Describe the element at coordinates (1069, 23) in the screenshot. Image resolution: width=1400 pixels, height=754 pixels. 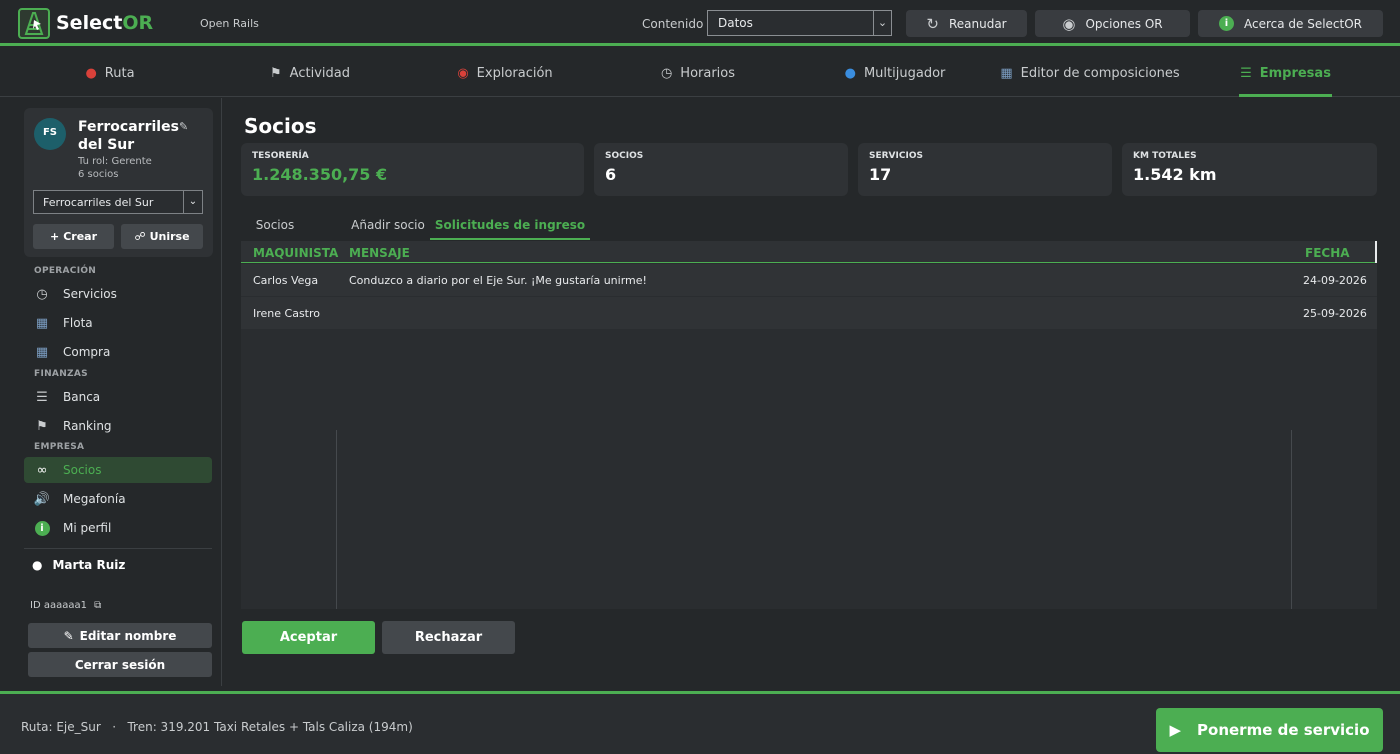
I see `settings-disc-icon: ◉` at that location.